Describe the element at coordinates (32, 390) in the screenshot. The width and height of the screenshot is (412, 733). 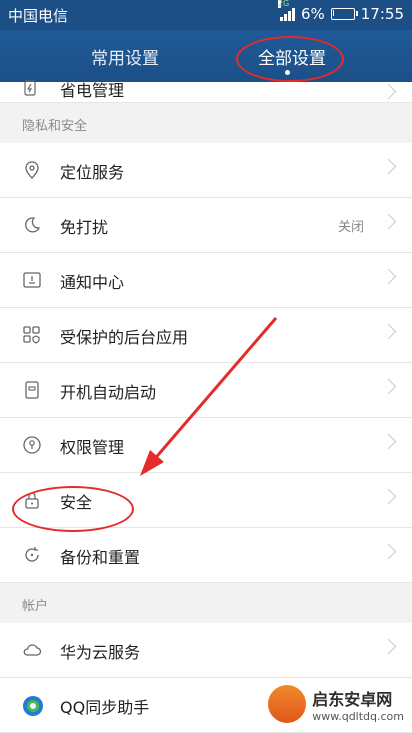
I see `autostart-icon` at that location.